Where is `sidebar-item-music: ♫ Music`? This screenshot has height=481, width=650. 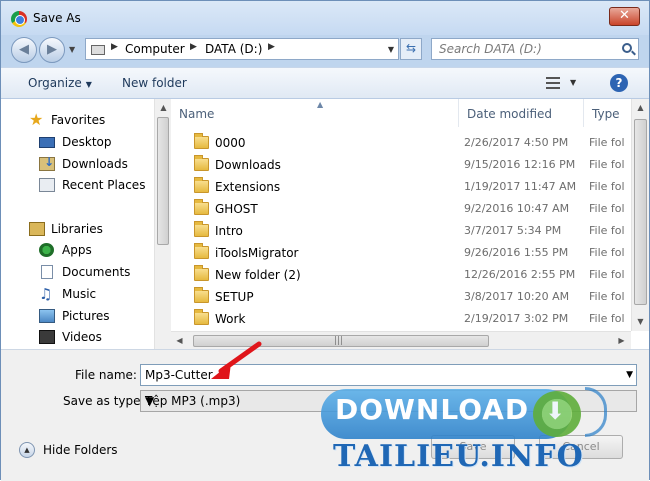 sidebar-item-music: ♫ Music is located at coordinates (77, 294).